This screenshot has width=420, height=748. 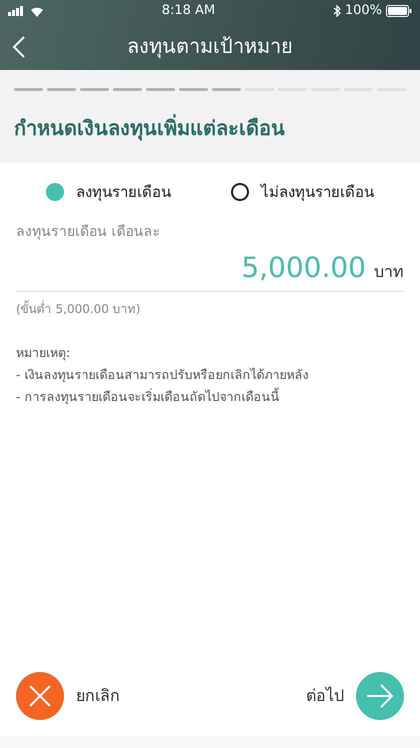 I want to click on next-button: ต่อไป, so click(x=355, y=696).